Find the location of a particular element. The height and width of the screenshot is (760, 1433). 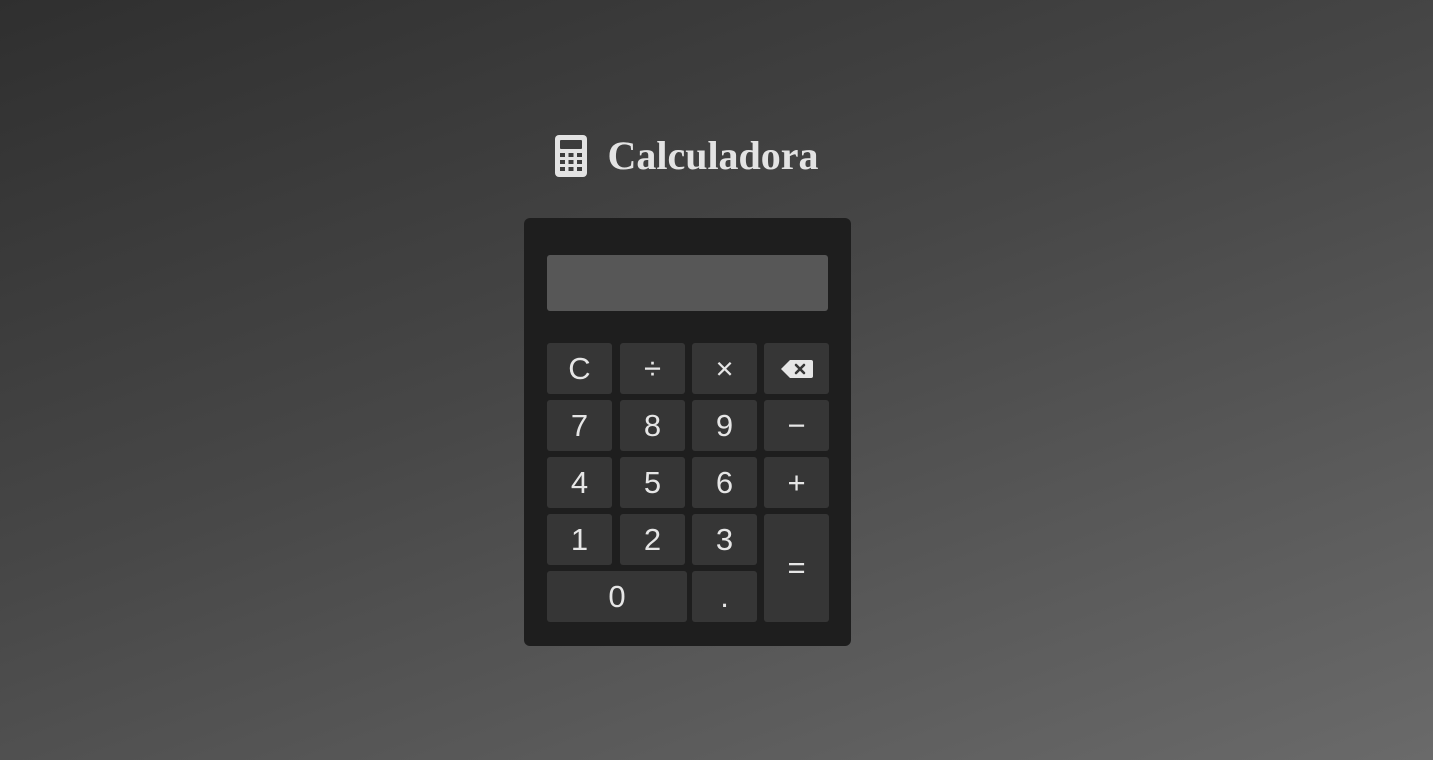

divide-button: ÷ is located at coordinates (652, 368).